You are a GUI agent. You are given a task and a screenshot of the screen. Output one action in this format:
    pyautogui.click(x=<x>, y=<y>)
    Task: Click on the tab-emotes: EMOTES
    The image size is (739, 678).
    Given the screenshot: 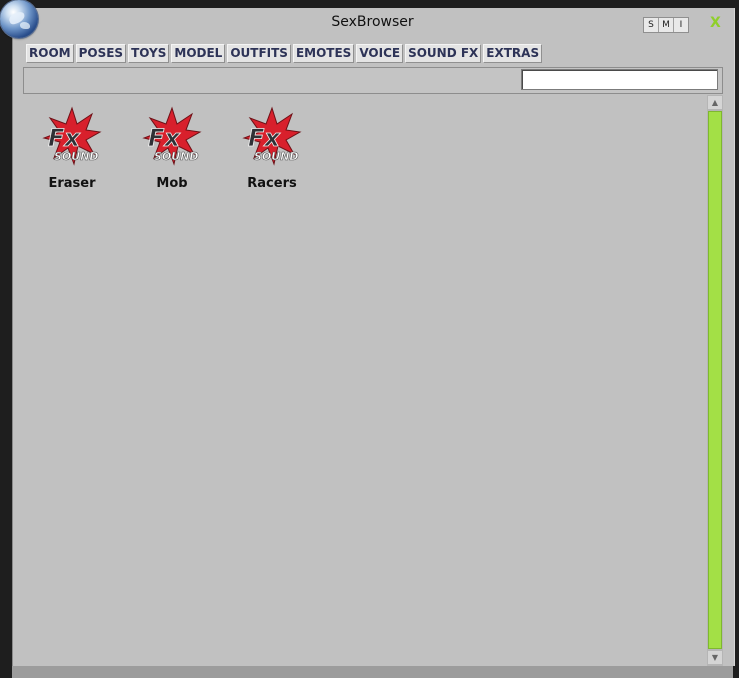 What is the action you would take?
    pyautogui.click(x=323, y=53)
    